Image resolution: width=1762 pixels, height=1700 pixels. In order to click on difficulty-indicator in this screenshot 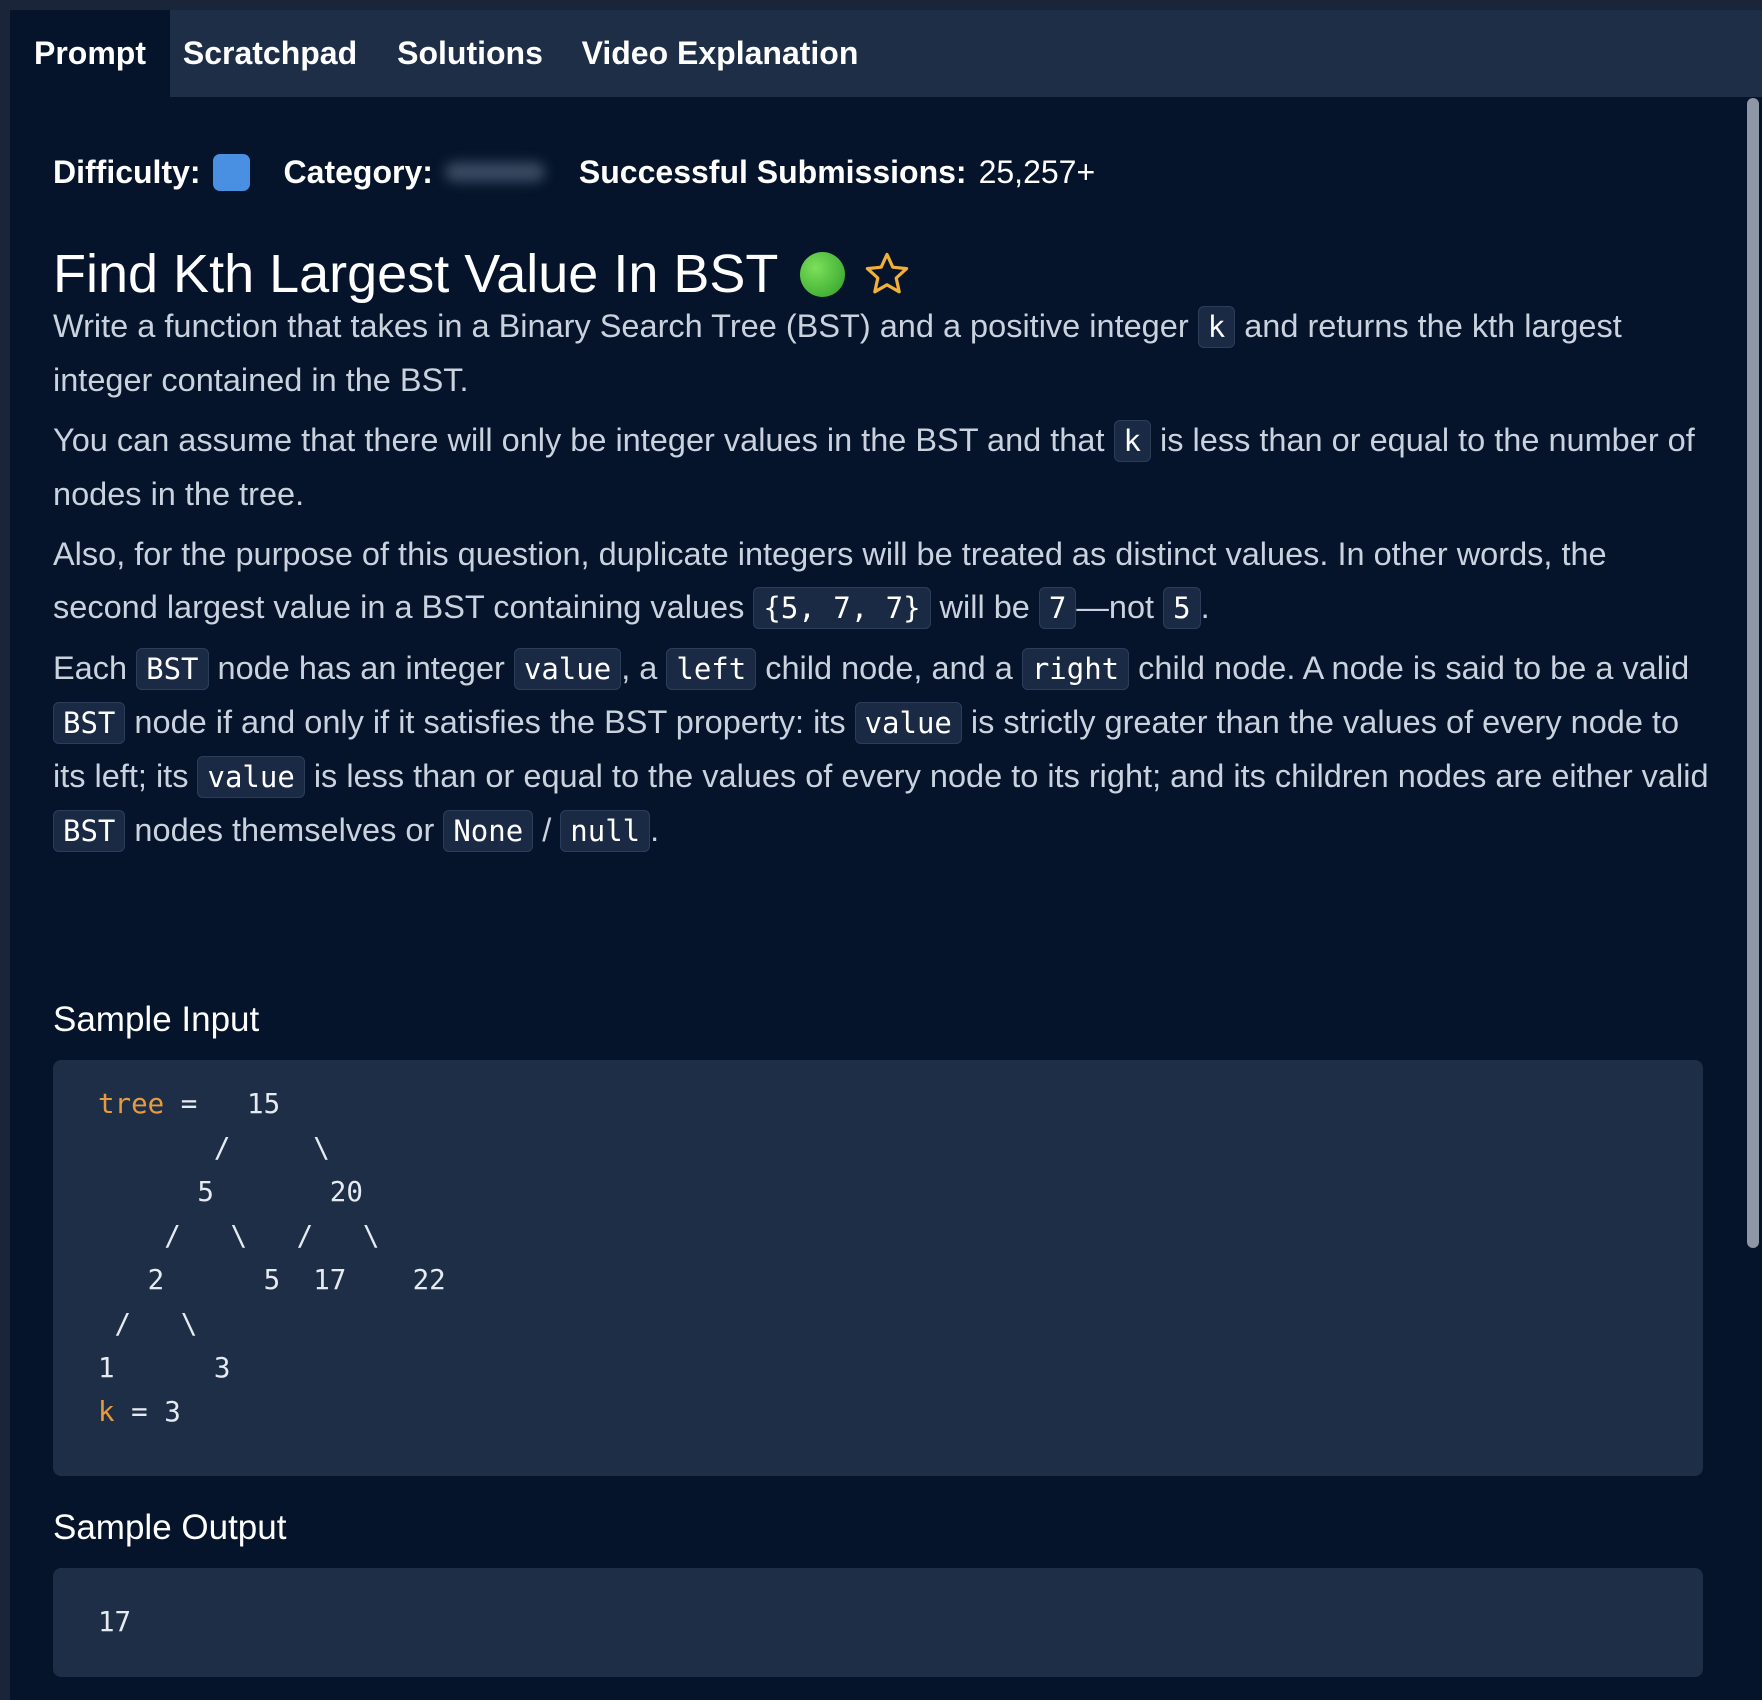, I will do `click(231, 172)`.